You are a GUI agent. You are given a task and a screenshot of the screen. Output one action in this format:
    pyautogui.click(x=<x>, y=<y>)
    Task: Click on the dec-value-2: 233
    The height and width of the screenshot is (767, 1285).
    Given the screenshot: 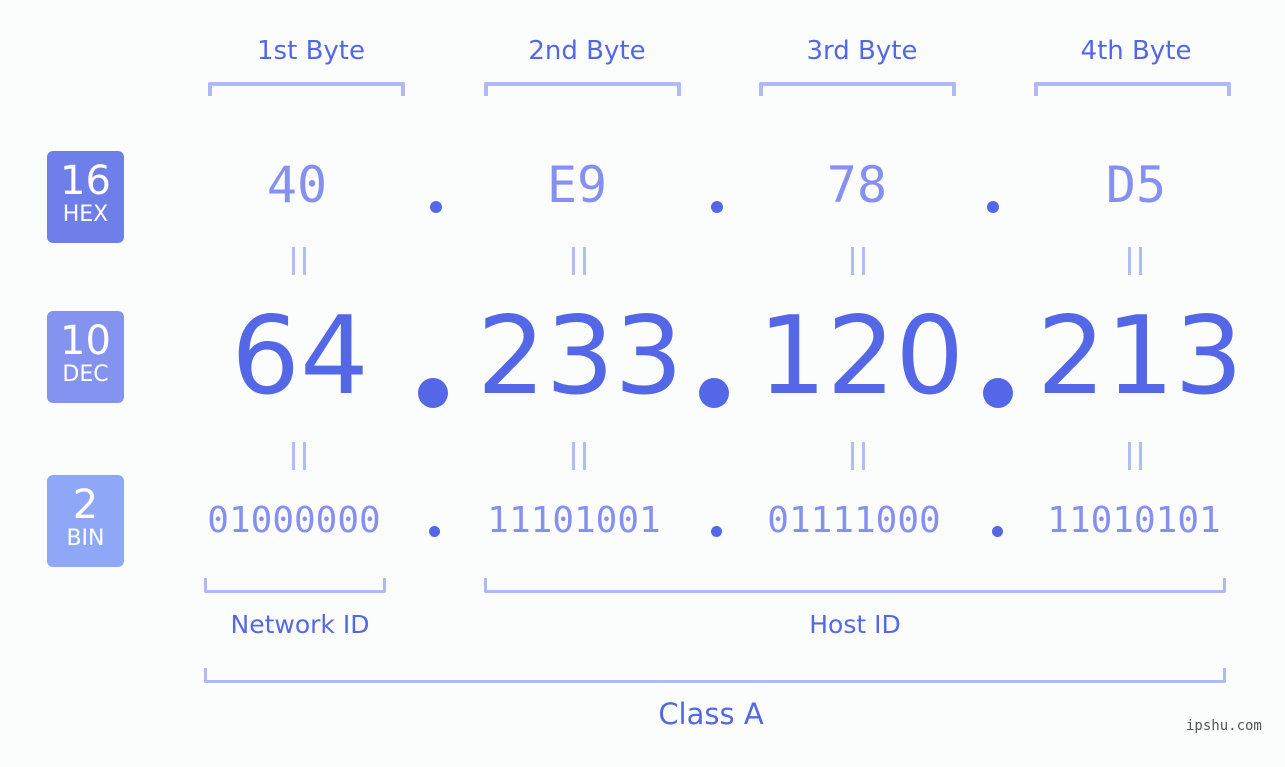 What is the action you would take?
    pyautogui.click(x=580, y=356)
    